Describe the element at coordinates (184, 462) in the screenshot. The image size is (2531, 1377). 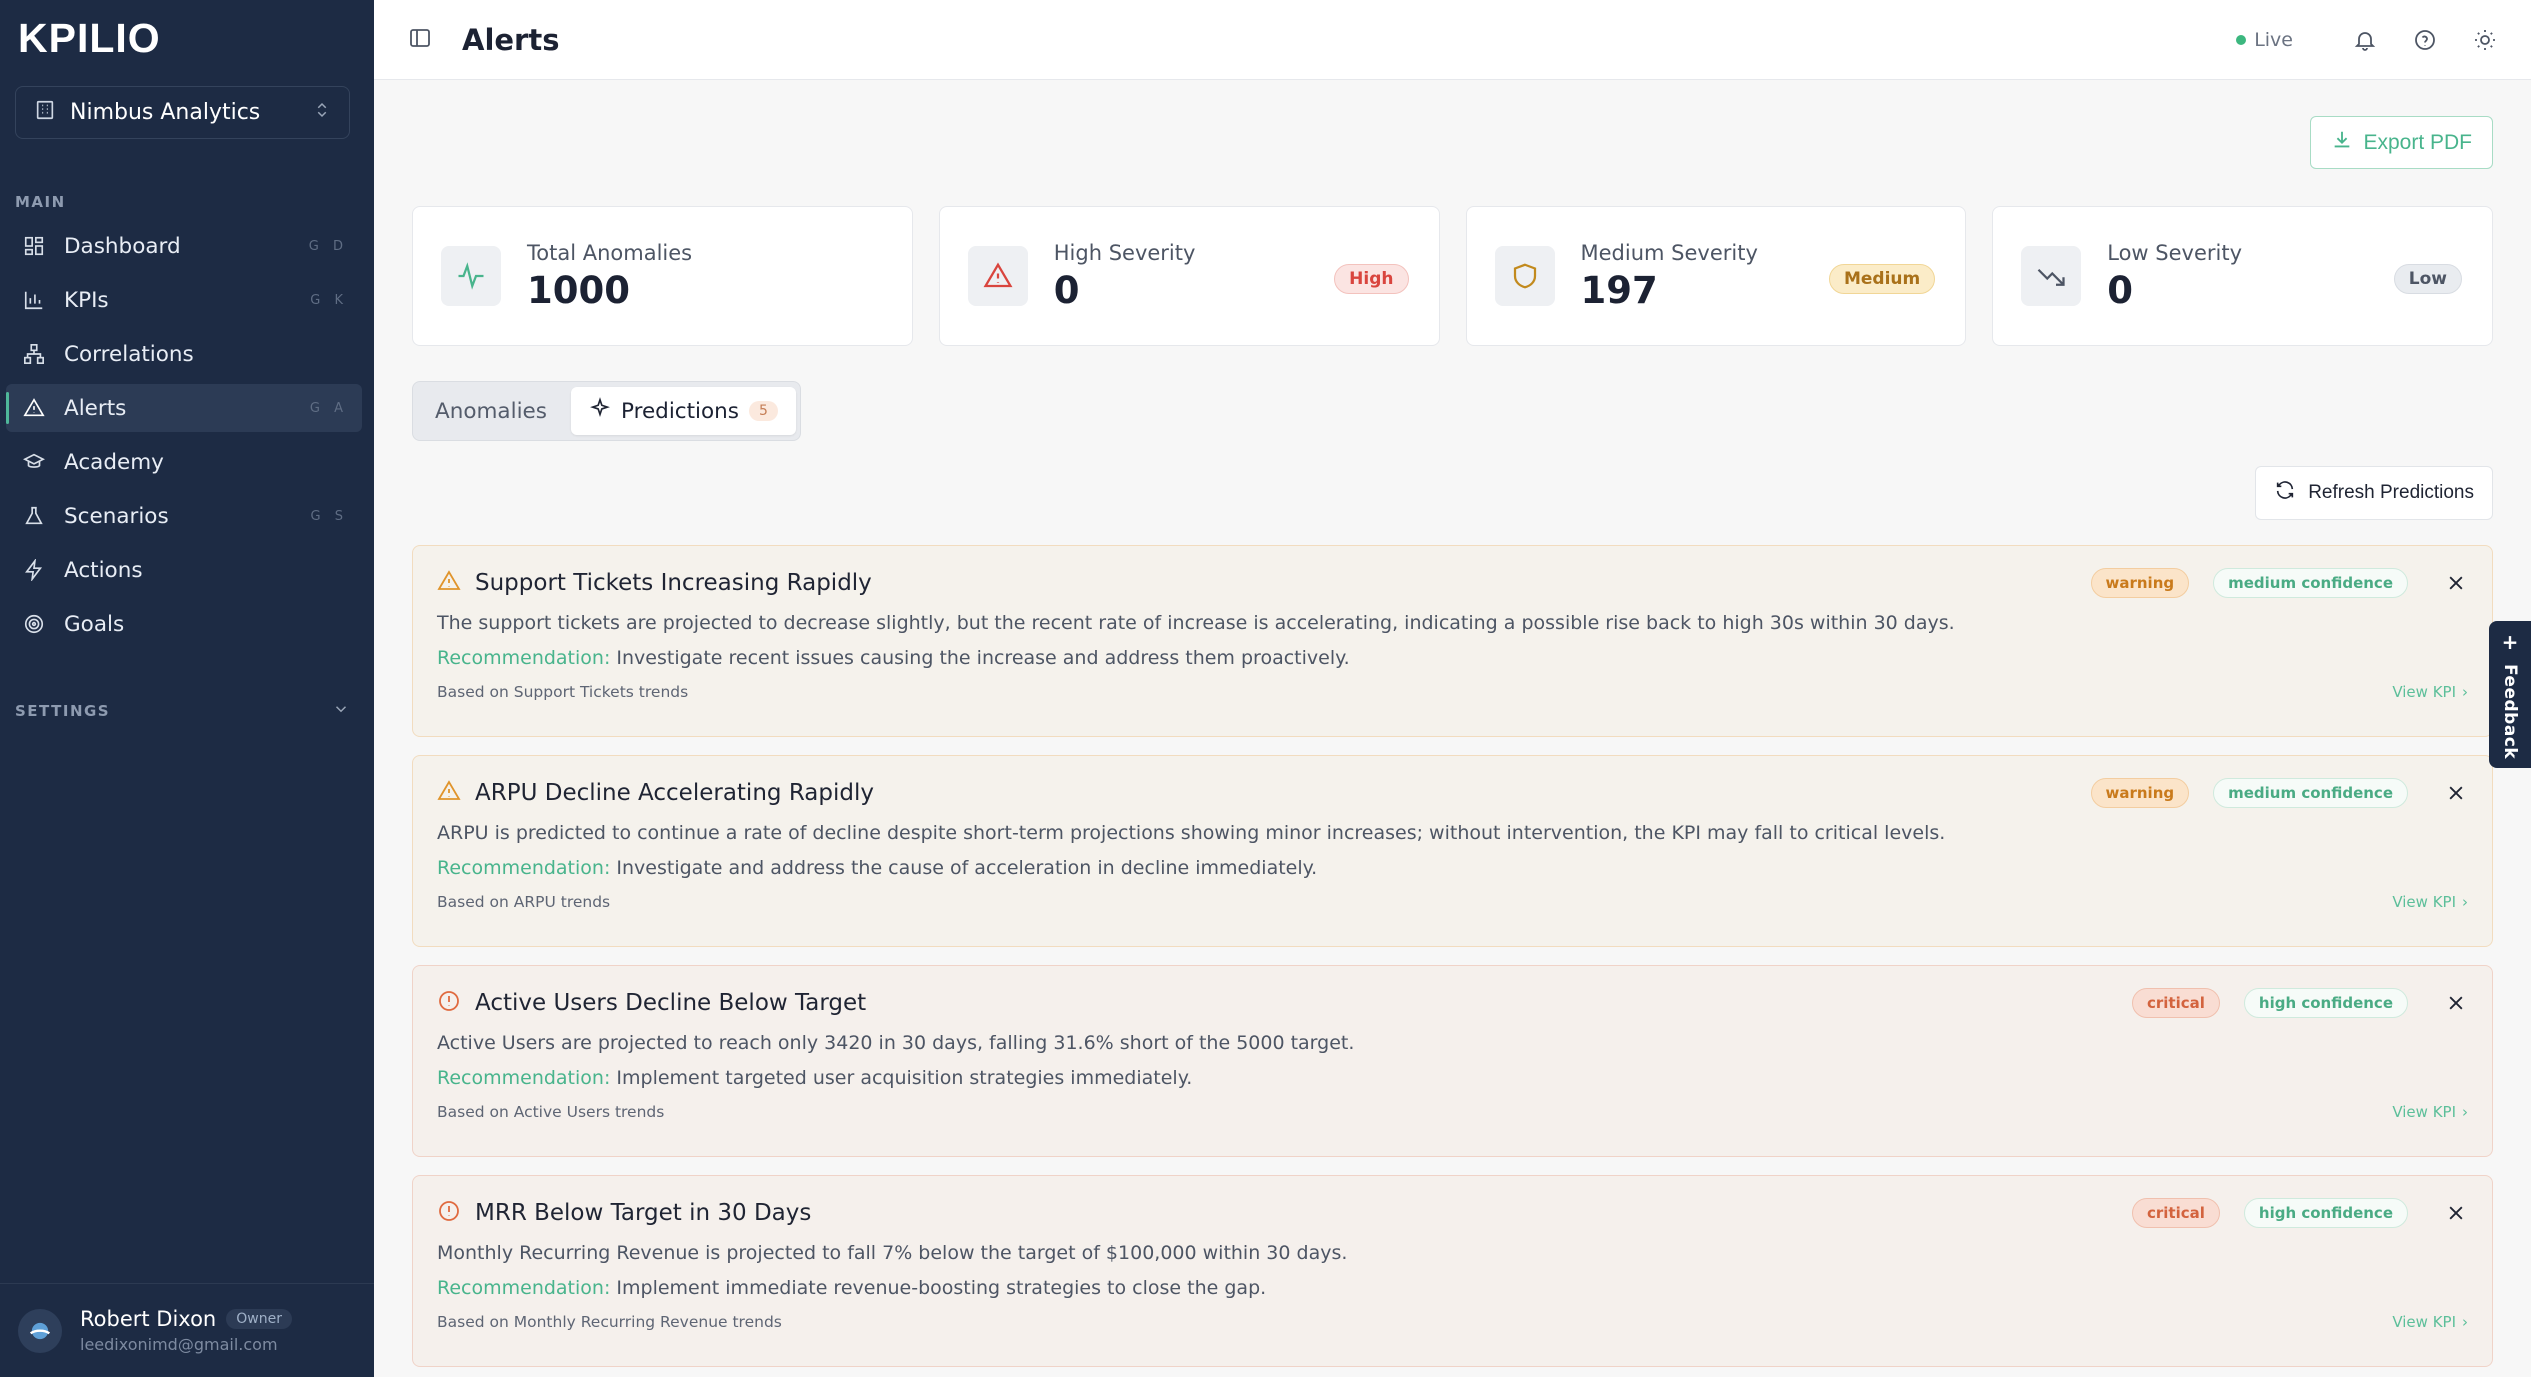
I see `sidebar-item-academy: Academy` at that location.